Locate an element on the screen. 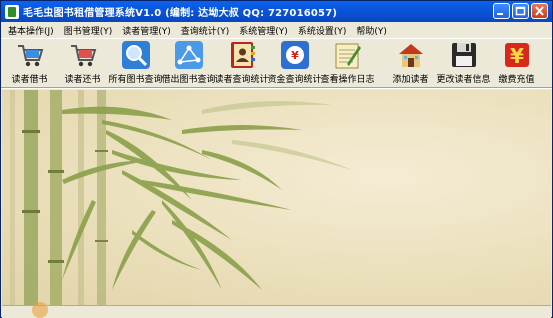  tool-reader-stats: 读者查询统计 is located at coordinates (241, 62).